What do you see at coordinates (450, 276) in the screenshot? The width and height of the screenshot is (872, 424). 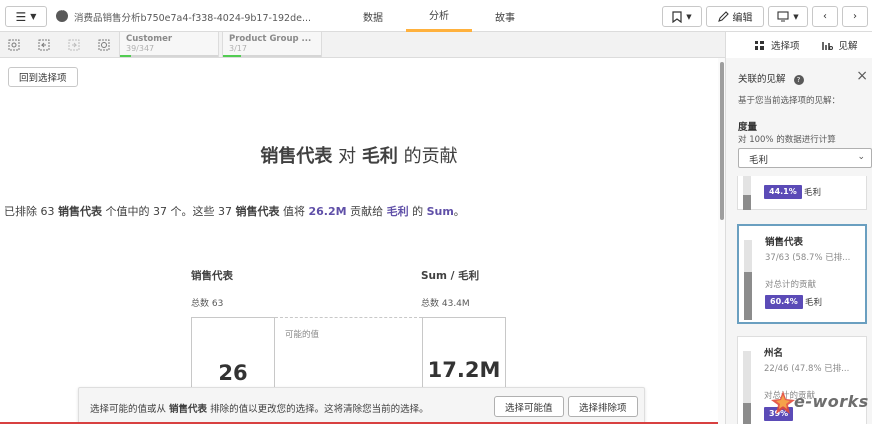 I see `measure-column-title: Sum / 毛利` at bounding box center [450, 276].